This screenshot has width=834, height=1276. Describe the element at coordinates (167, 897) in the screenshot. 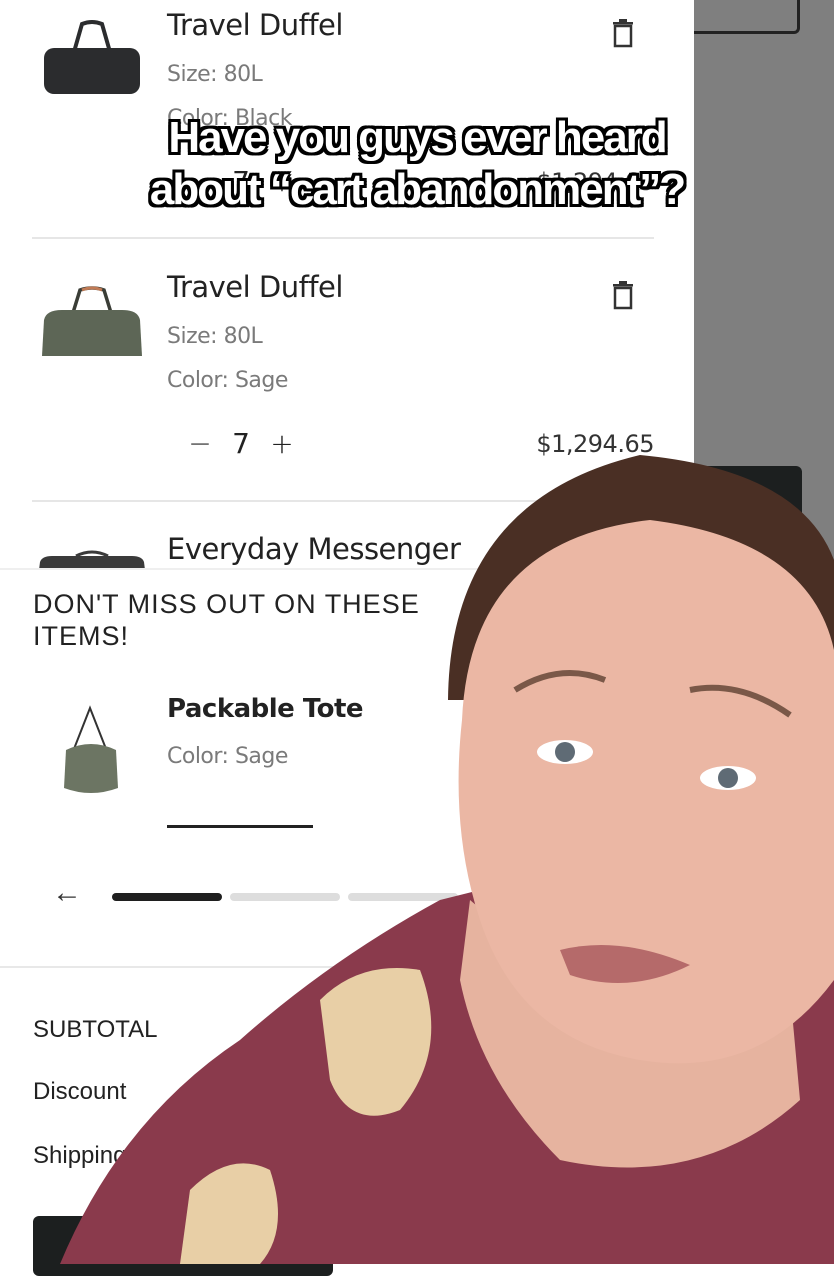

I see `carousel-dot-active` at that location.